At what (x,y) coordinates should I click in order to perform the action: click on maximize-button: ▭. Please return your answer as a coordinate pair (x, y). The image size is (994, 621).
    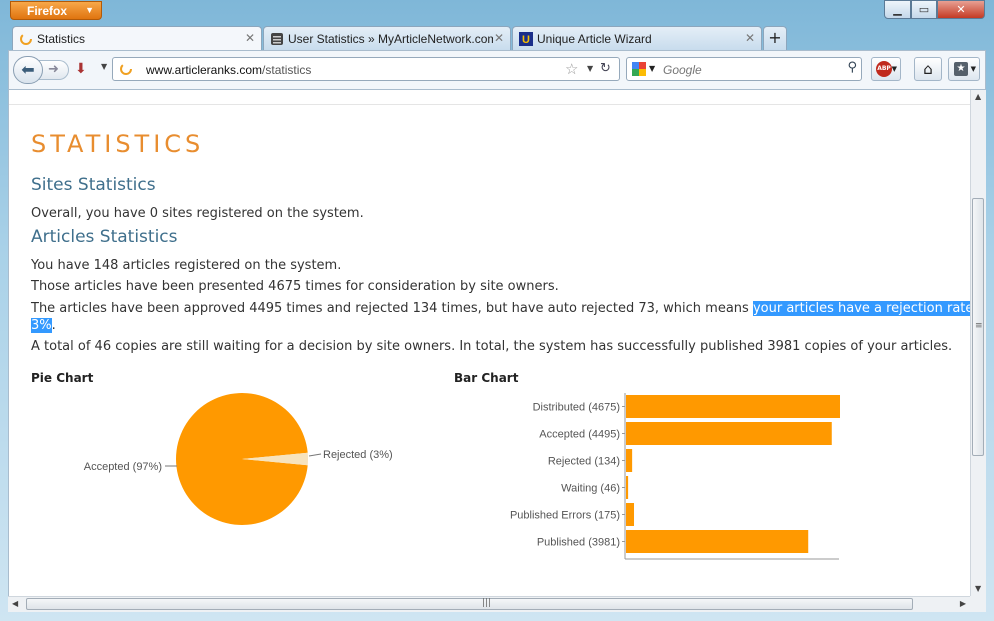
    Looking at the image, I should click on (924, 9).